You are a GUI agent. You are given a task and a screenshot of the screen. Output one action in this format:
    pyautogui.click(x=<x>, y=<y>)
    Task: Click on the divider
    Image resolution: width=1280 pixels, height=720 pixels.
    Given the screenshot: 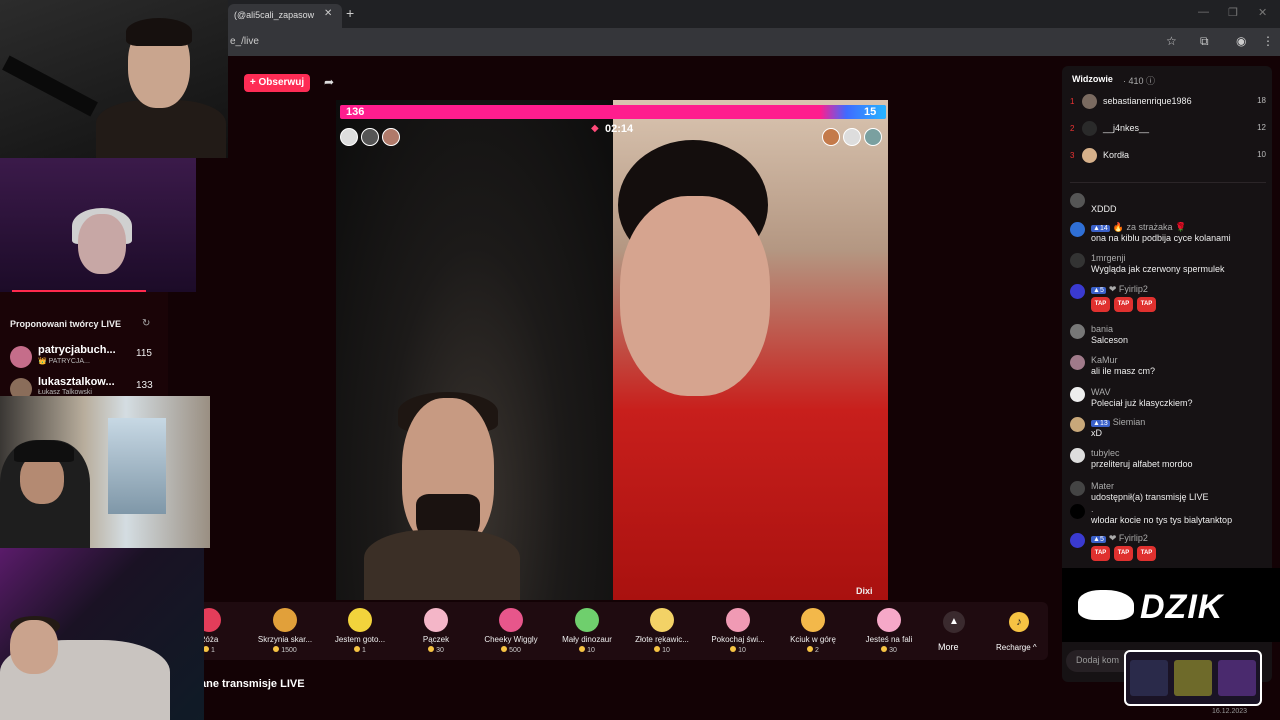 What is the action you would take?
    pyautogui.click(x=1168, y=182)
    